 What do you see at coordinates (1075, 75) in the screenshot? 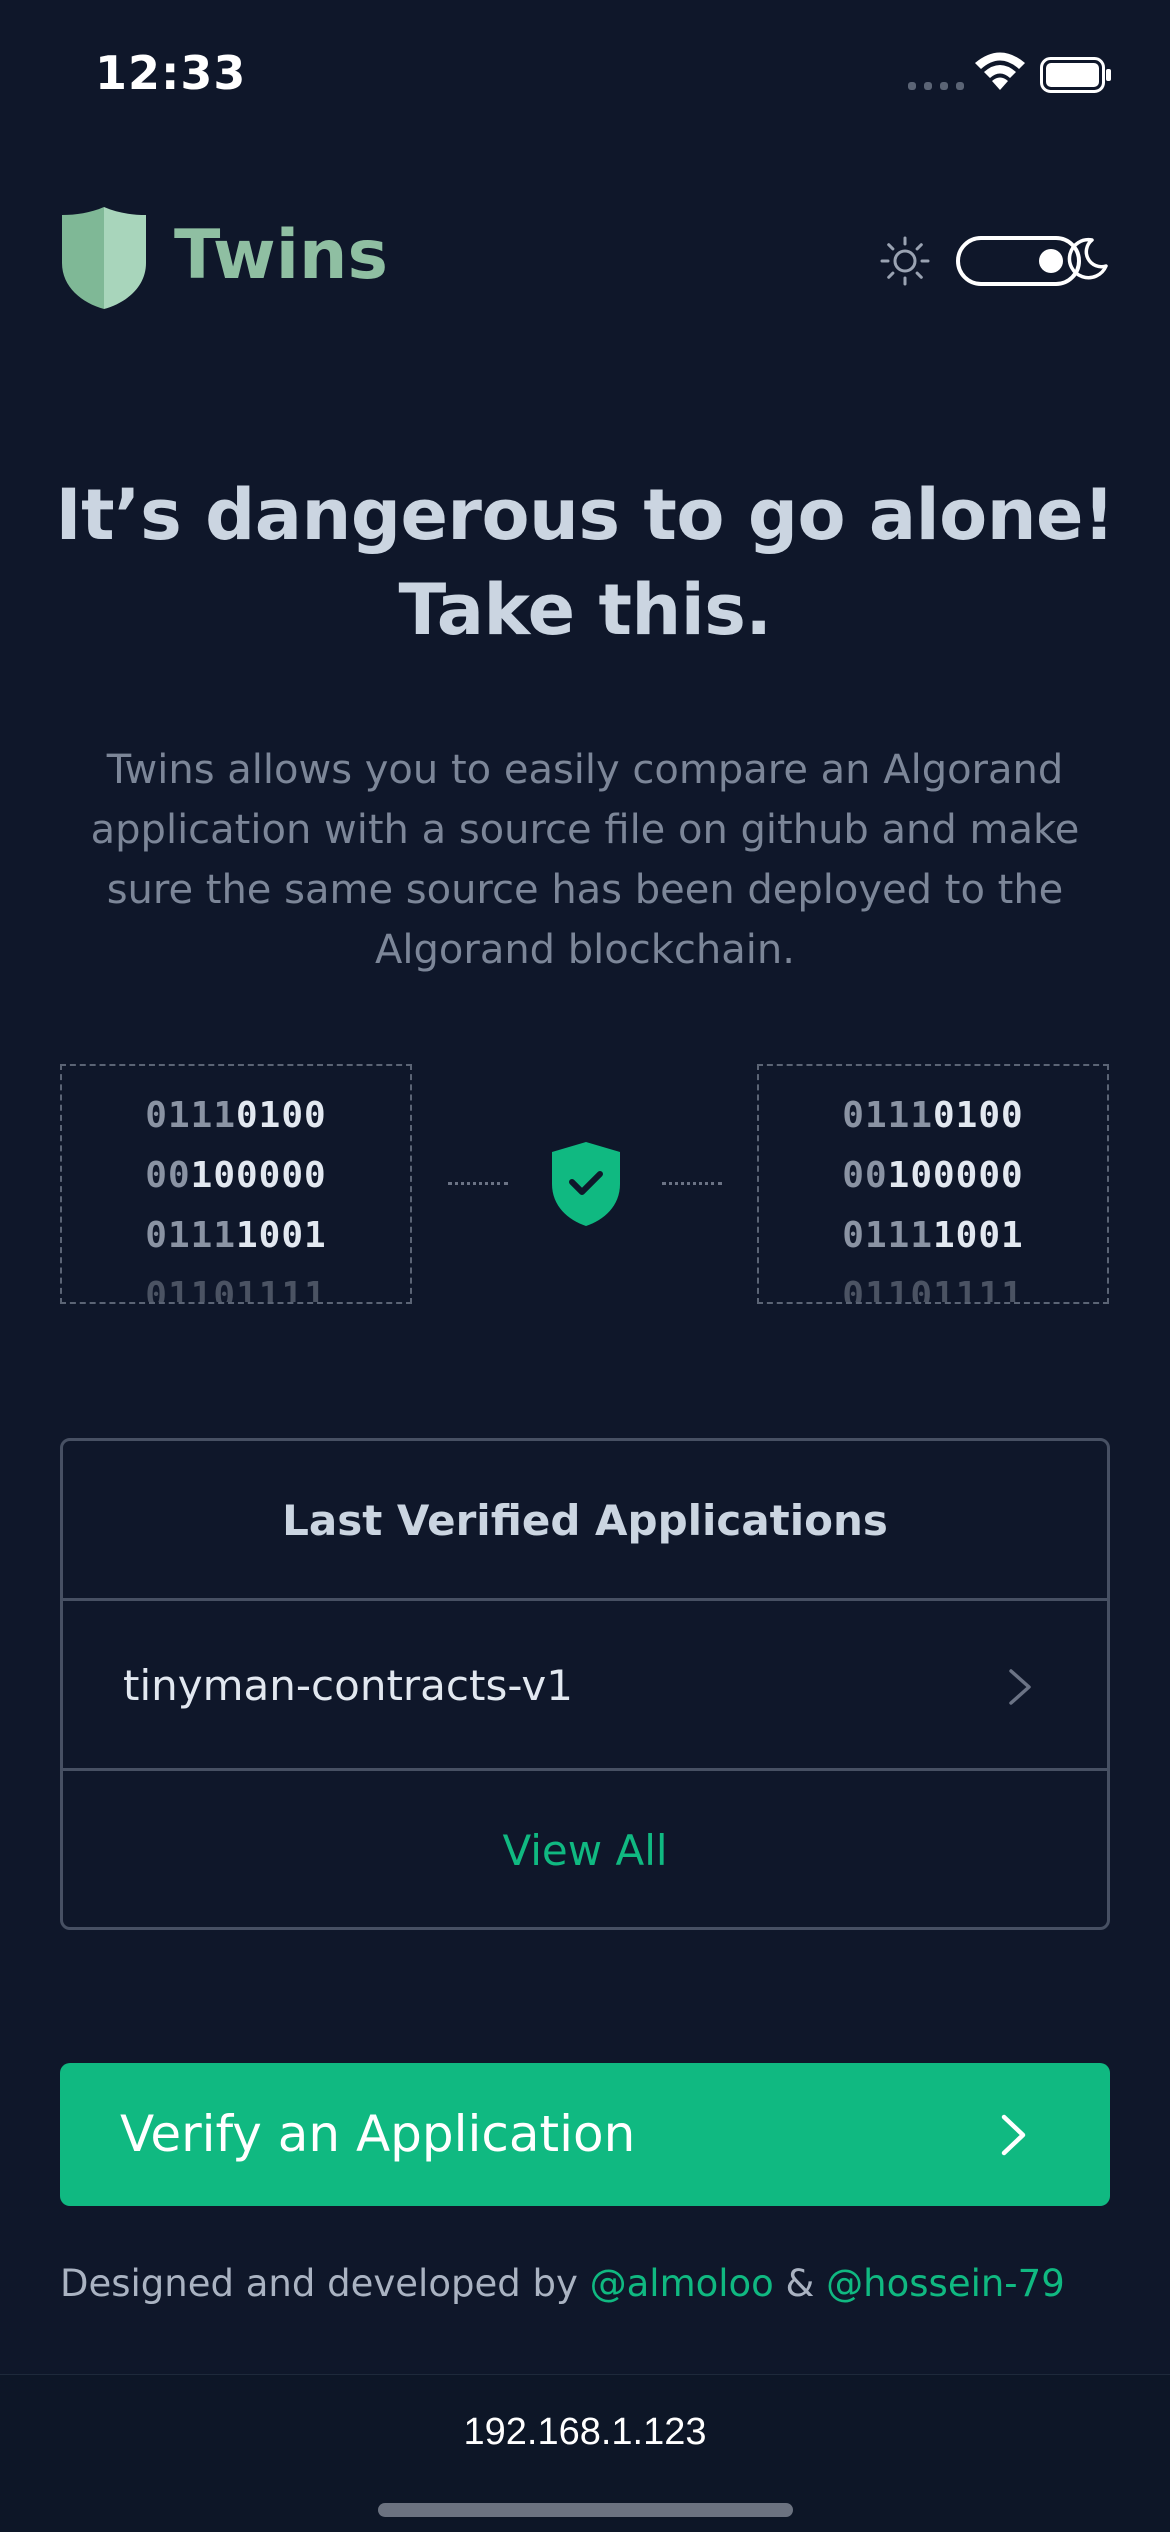
I see `battery-icon` at bounding box center [1075, 75].